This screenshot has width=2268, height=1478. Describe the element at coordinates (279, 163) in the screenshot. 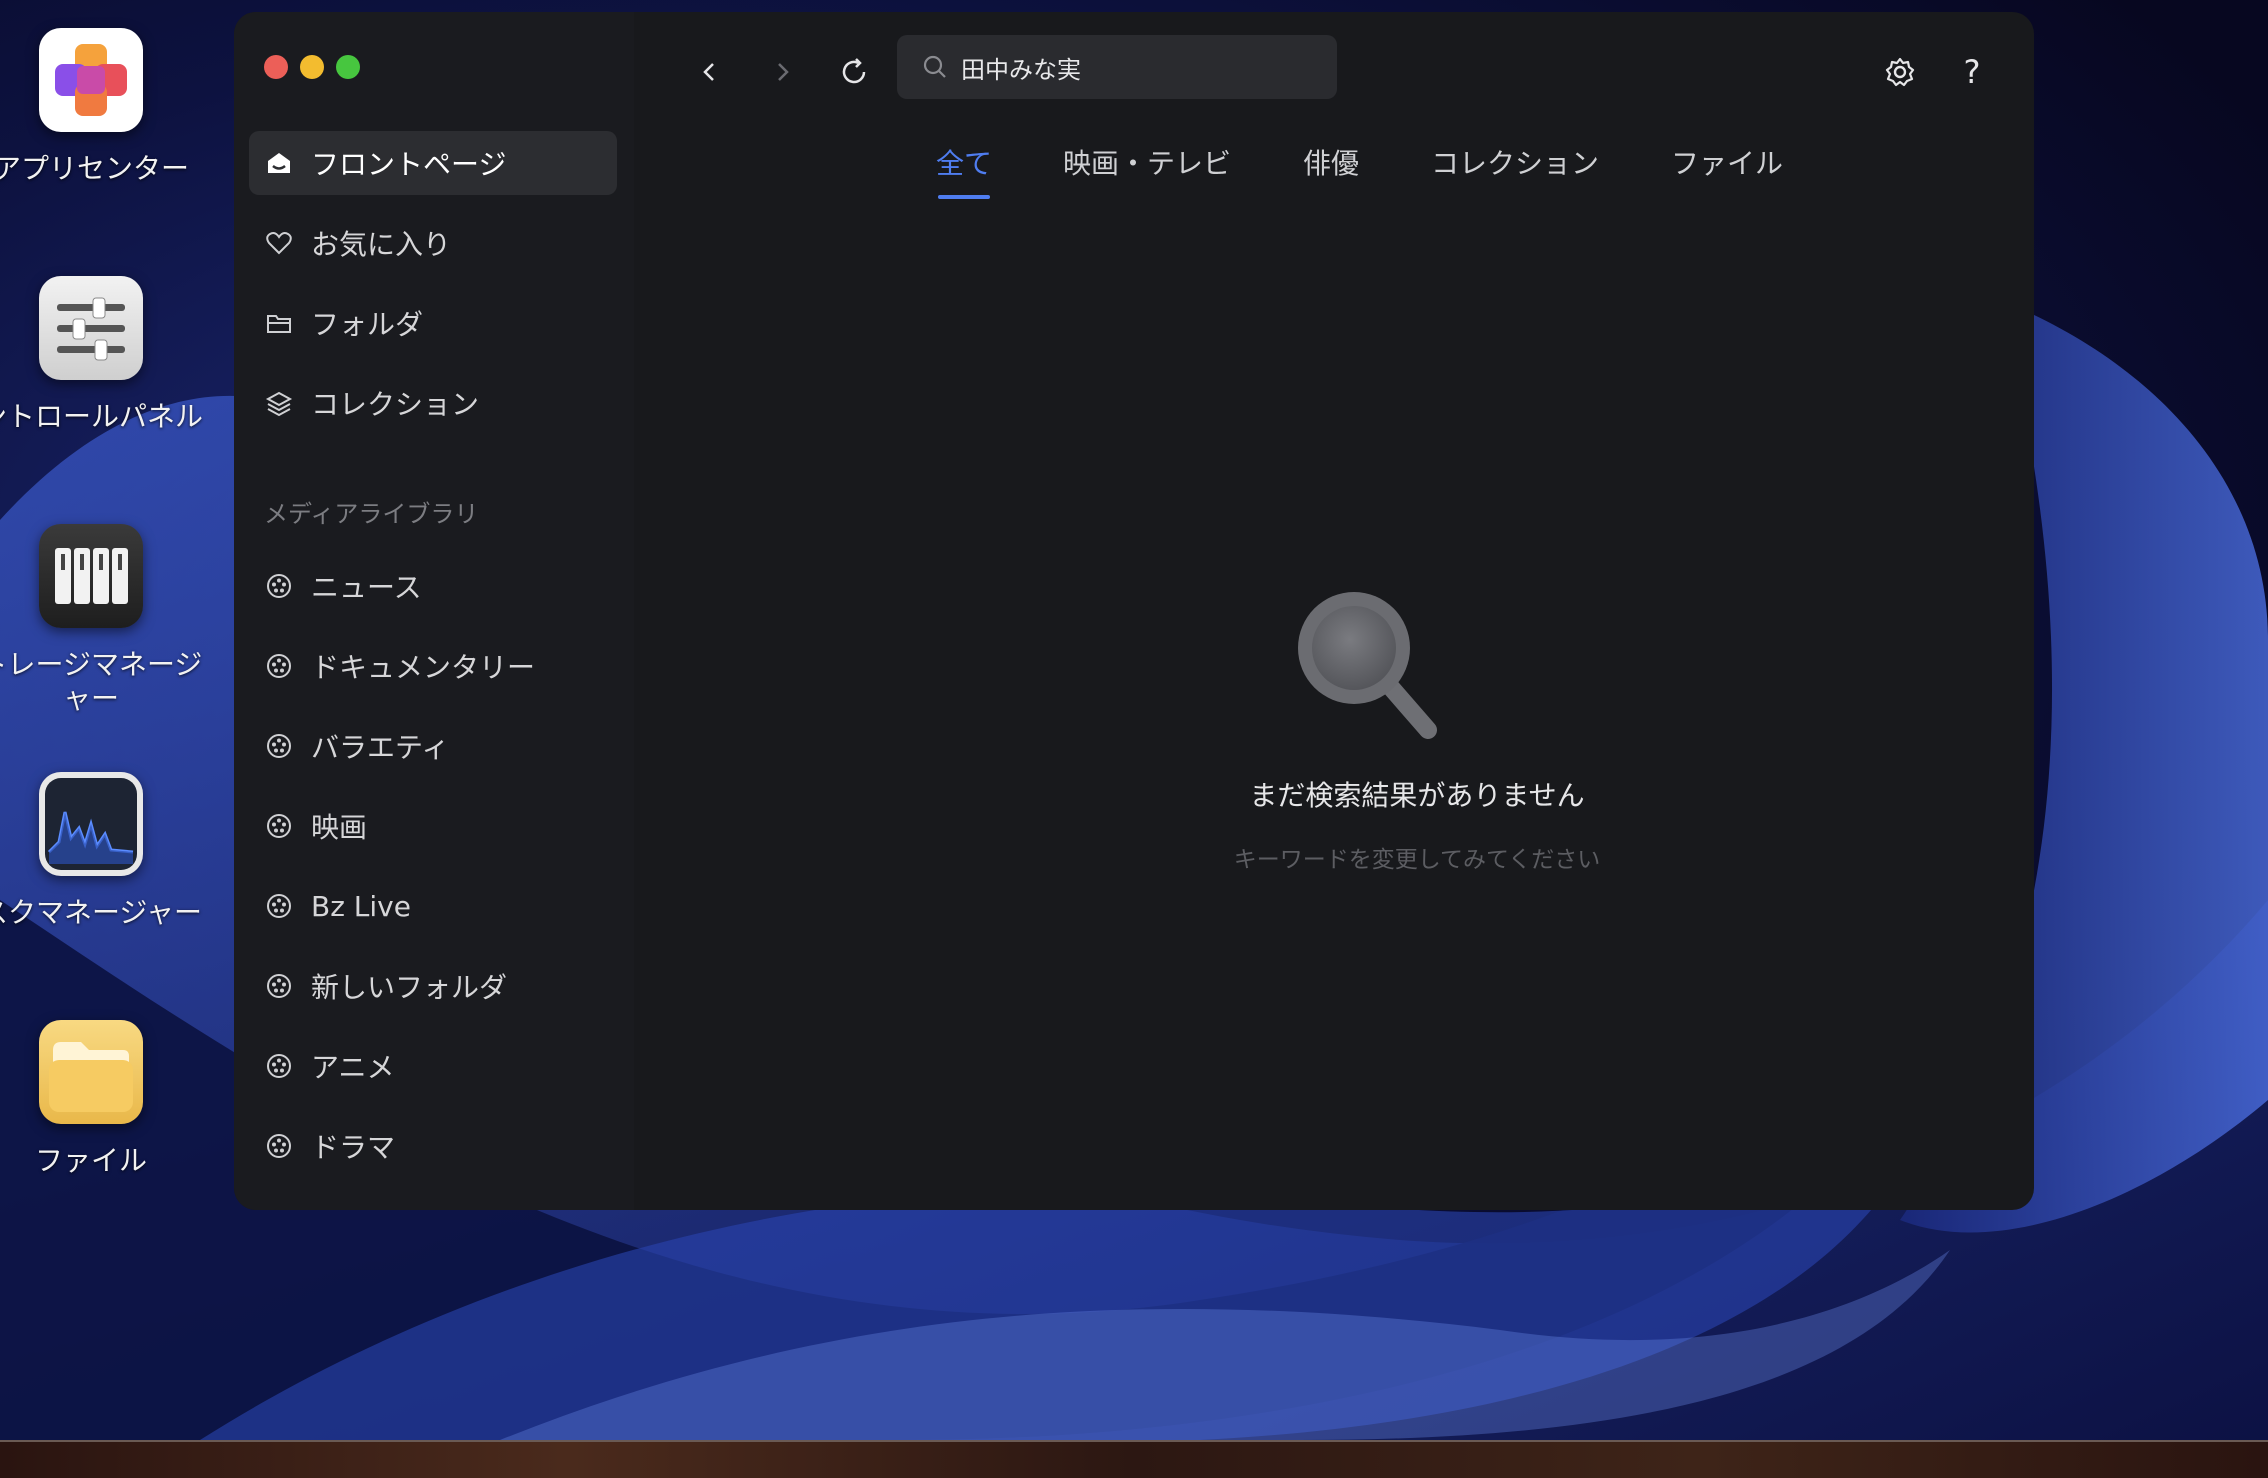

I see `home-icon` at that location.